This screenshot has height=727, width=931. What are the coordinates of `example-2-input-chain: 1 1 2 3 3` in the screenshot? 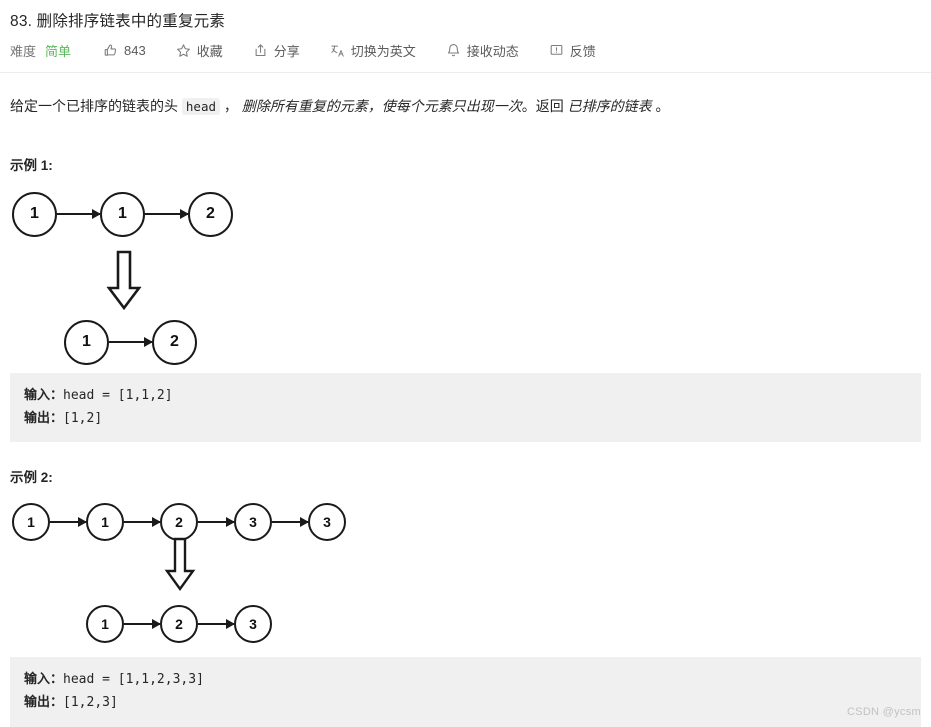 It's located at (179, 522).